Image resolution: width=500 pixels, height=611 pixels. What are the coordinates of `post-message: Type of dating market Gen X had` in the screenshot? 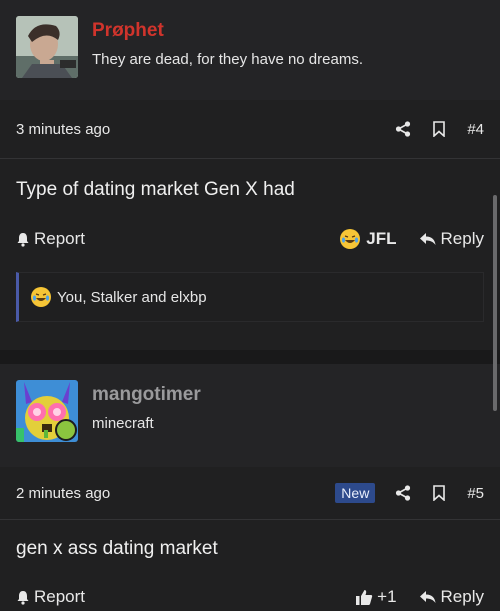 It's located at (155, 189).